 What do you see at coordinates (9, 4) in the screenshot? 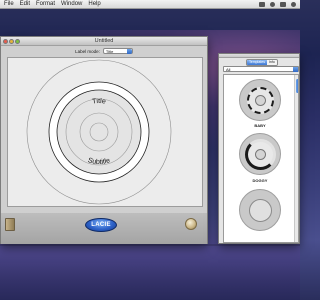
I see `menu-file: File` at bounding box center [9, 4].